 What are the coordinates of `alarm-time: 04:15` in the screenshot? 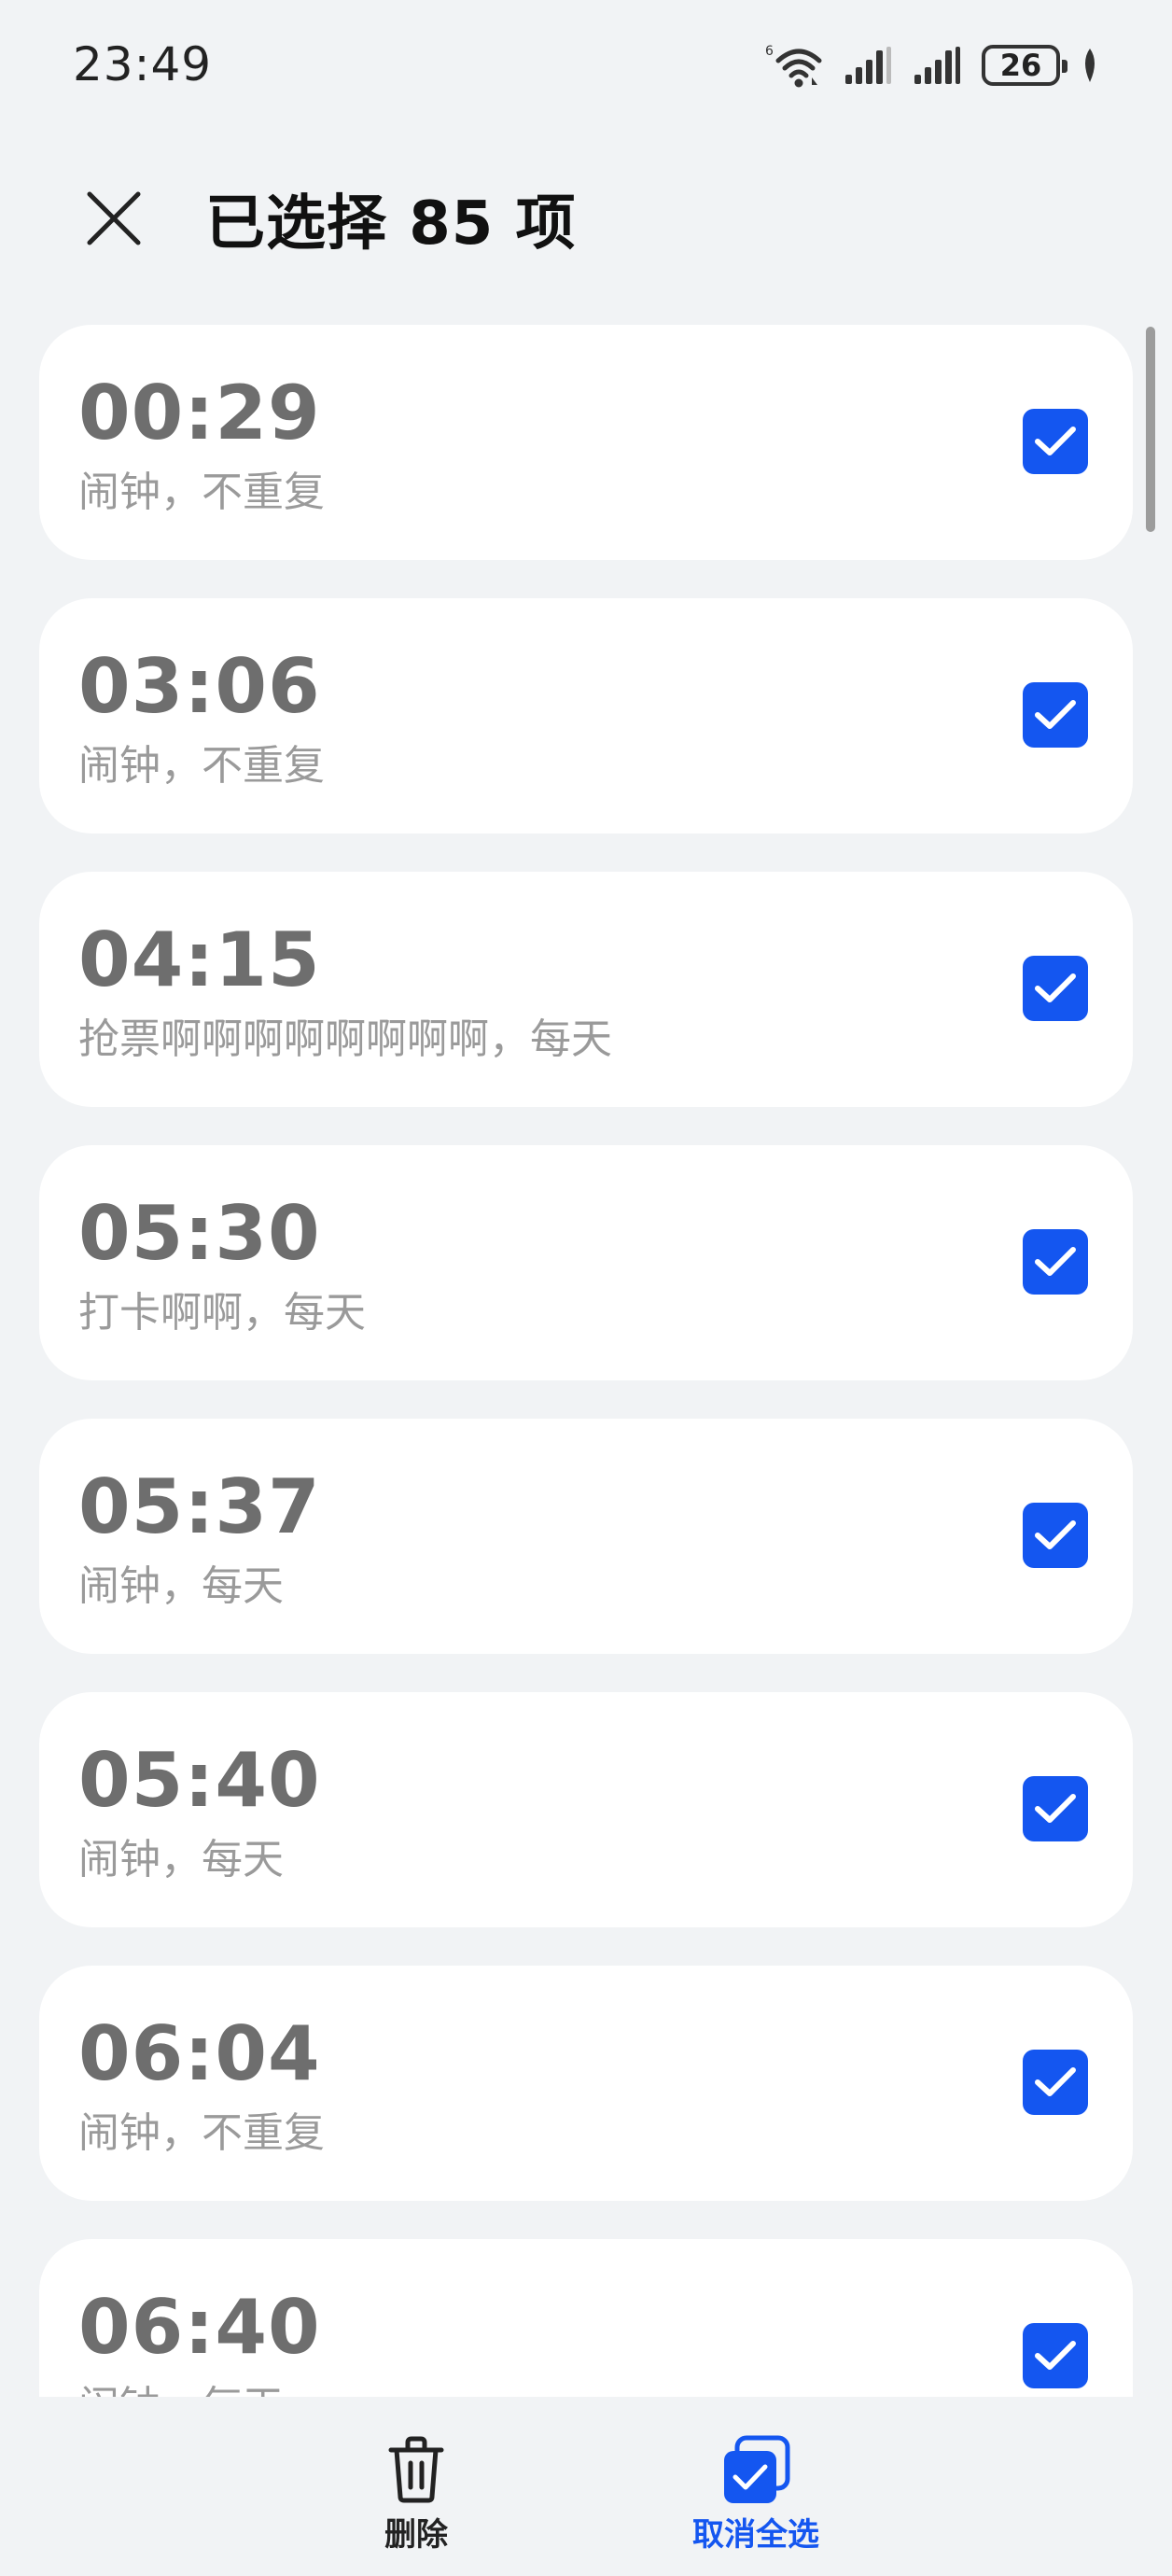 It's located at (199, 960).